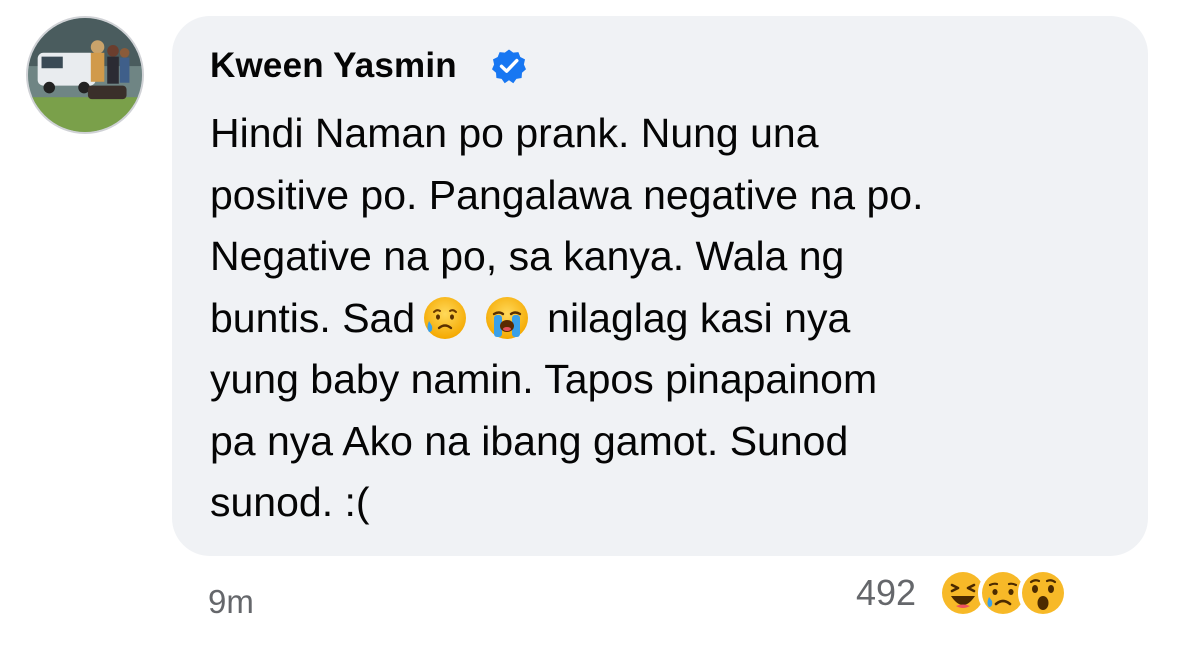 This screenshot has height=648, width=1178. I want to click on sad-but-relieved-face-icon, so click(445, 318).